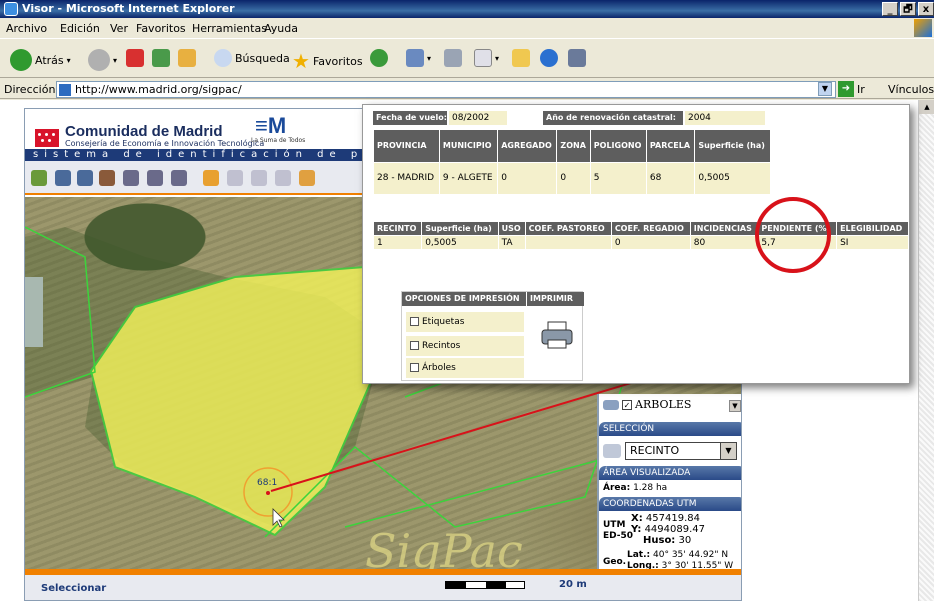 The width and height of the screenshot is (934, 601). What do you see at coordinates (229, 28) in the screenshot?
I see `menu-herramientas: Herramientas` at bounding box center [229, 28].